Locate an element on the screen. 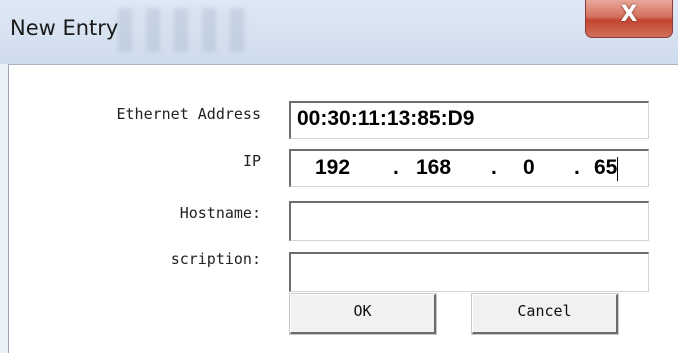 The width and height of the screenshot is (678, 353). description-label: scription: is located at coordinates (215, 259).